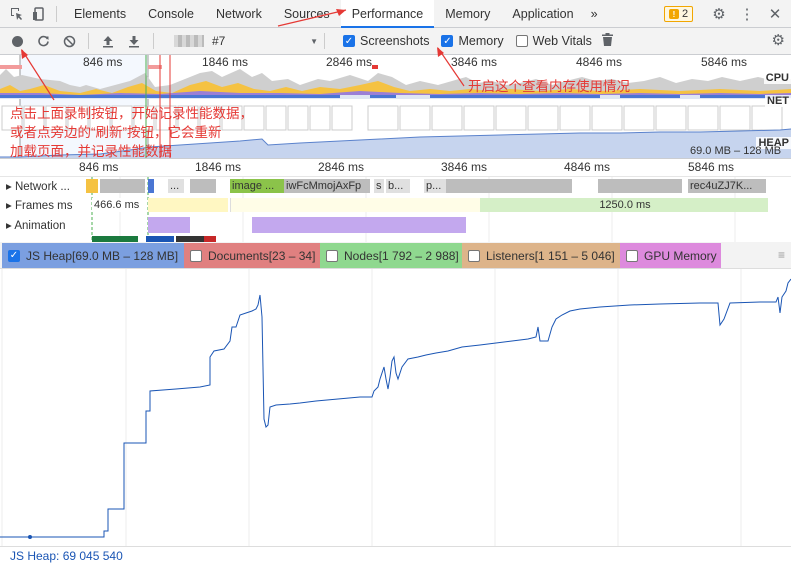  Describe the element at coordinates (314, 41) in the screenshot. I see `chevron-down-icon: ▼` at that location.